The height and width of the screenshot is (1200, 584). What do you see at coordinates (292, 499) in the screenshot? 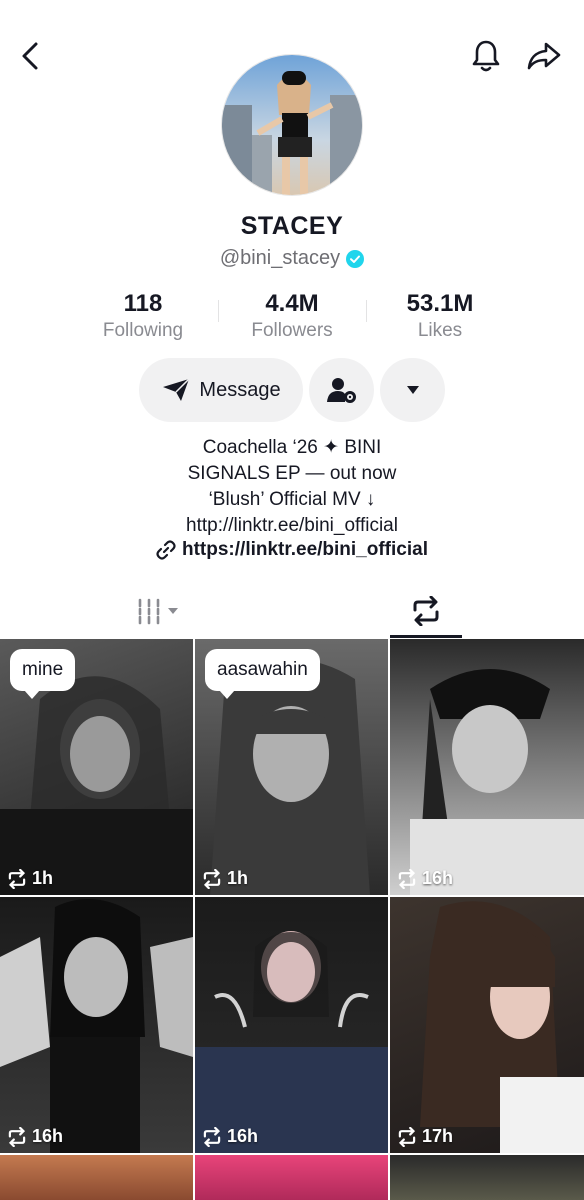
I see `bio-line: ‘Blush’ Official MV ↓` at bounding box center [292, 499].